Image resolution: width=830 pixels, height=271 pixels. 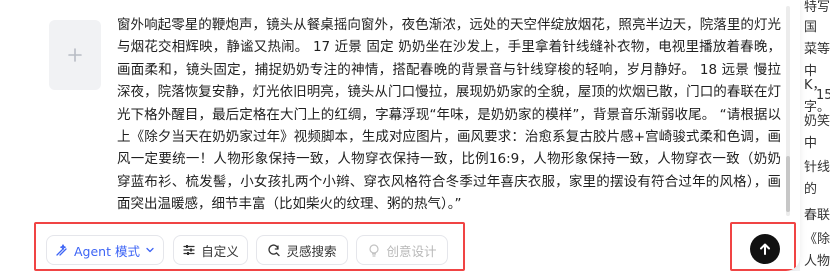 What do you see at coordinates (411, 251) in the screenshot?
I see `creative-design-label: 创意设计` at bounding box center [411, 251].